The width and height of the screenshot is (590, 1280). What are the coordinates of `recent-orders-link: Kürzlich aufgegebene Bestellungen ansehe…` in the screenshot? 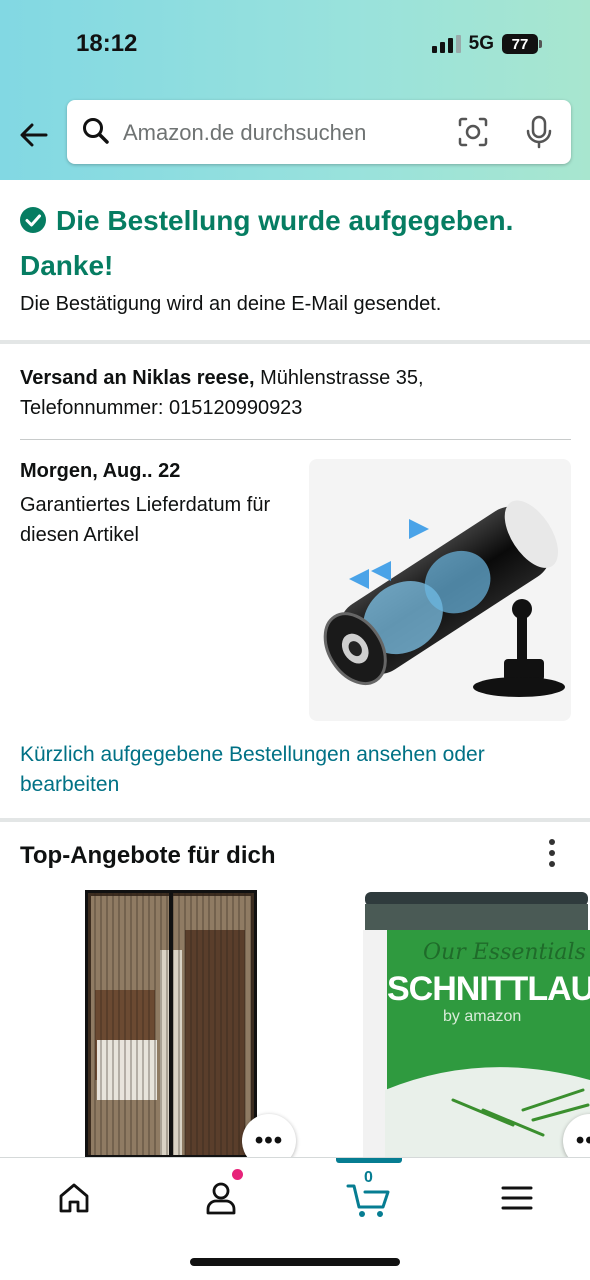 It's located at (290, 770).